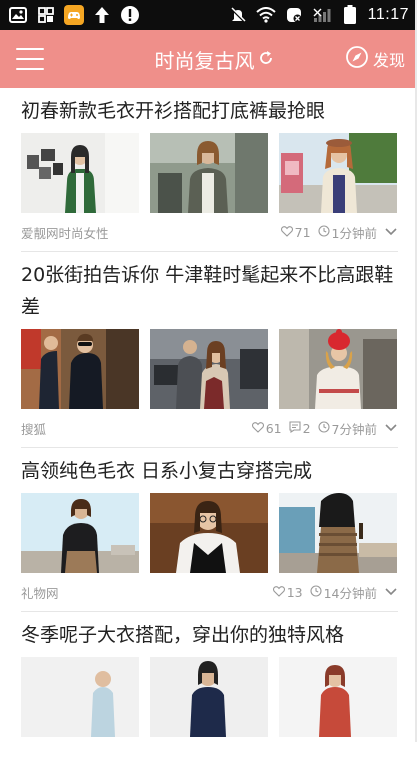 The width and height of the screenshot is (417, 770). Describe the element at coordinates (350, 593) in the screenshot. I see `post-time: 14分钟前` at that location.